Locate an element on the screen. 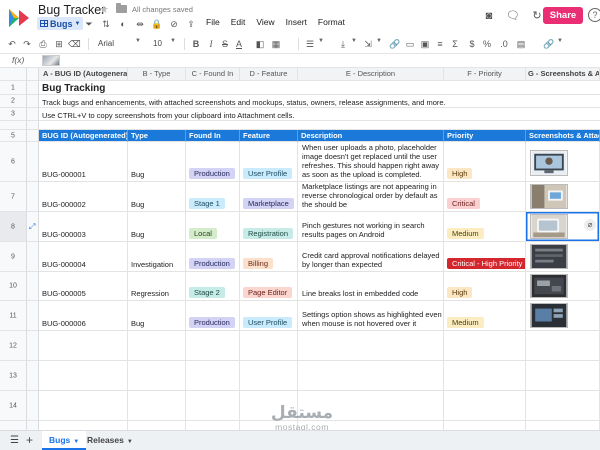 The height and width of the screenshot is (450, 600). bot-icon: ◙ is located at coordinates (489, 16).